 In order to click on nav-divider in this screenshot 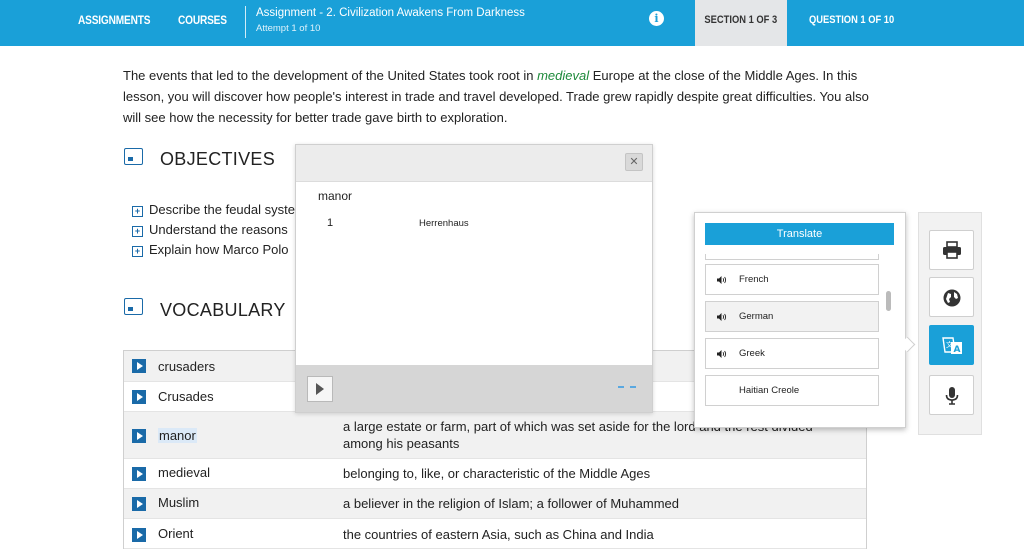, I will do `click(245, 22)`.